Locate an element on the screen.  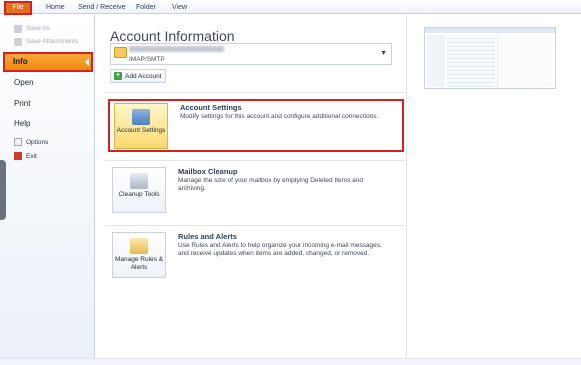
nav-item-help: Help is located at coordinates (22, 123).